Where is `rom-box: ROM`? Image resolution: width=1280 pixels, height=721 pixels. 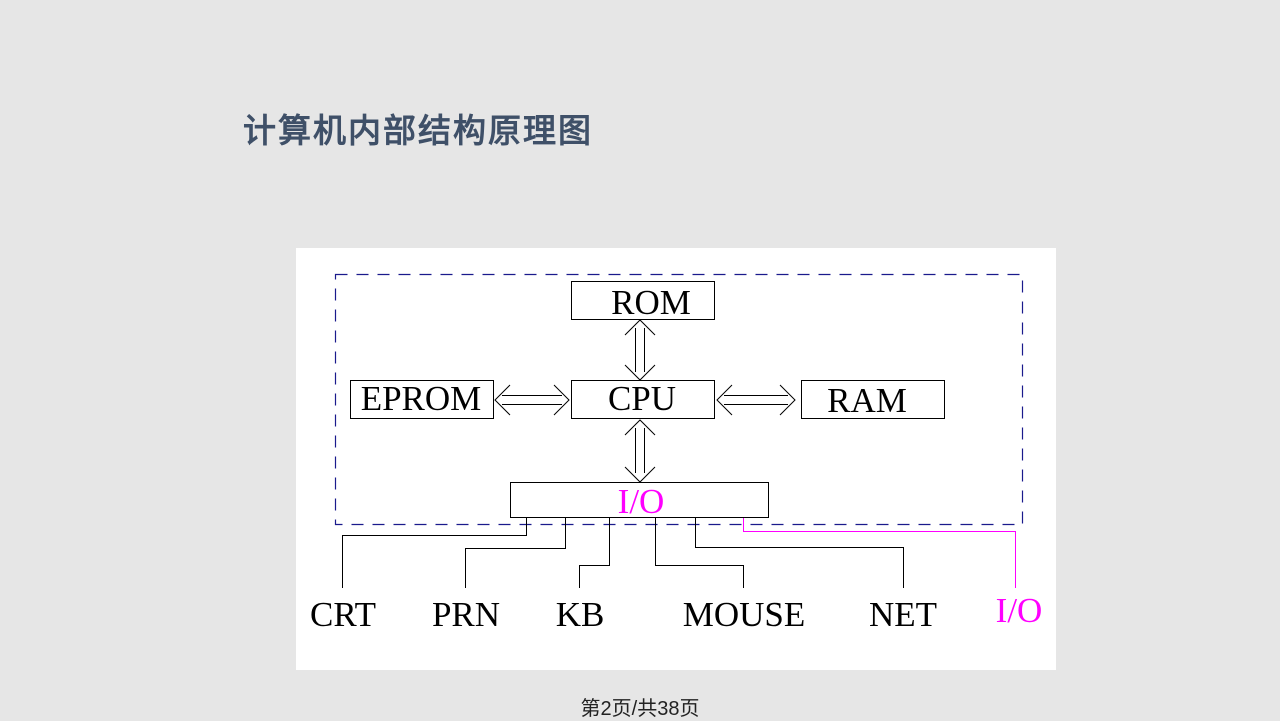 rom-box: ROM is located at coordinates (643, 301).